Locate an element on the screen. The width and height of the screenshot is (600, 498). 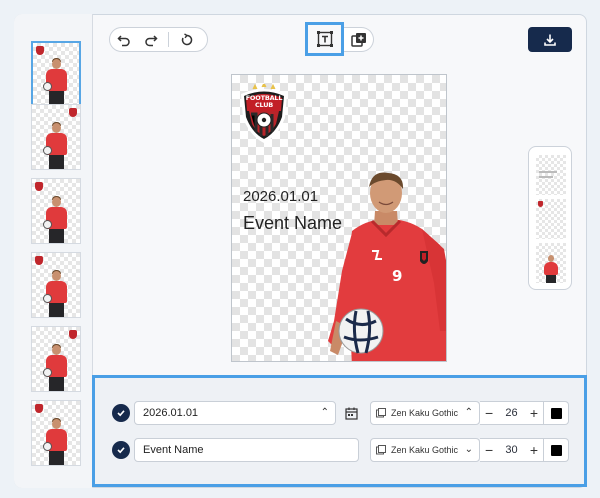
text-frame-button is located at coordinates (324, 39).